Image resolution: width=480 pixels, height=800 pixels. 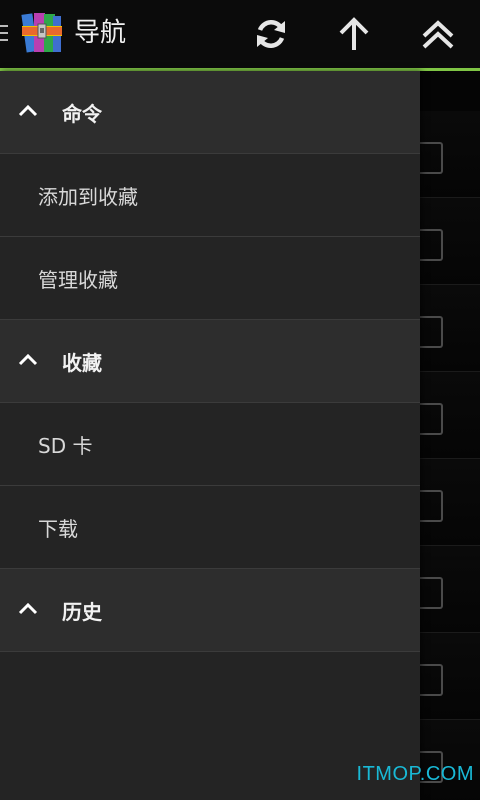 I want to click on section-label: 历史, so click(x=82, y=611).